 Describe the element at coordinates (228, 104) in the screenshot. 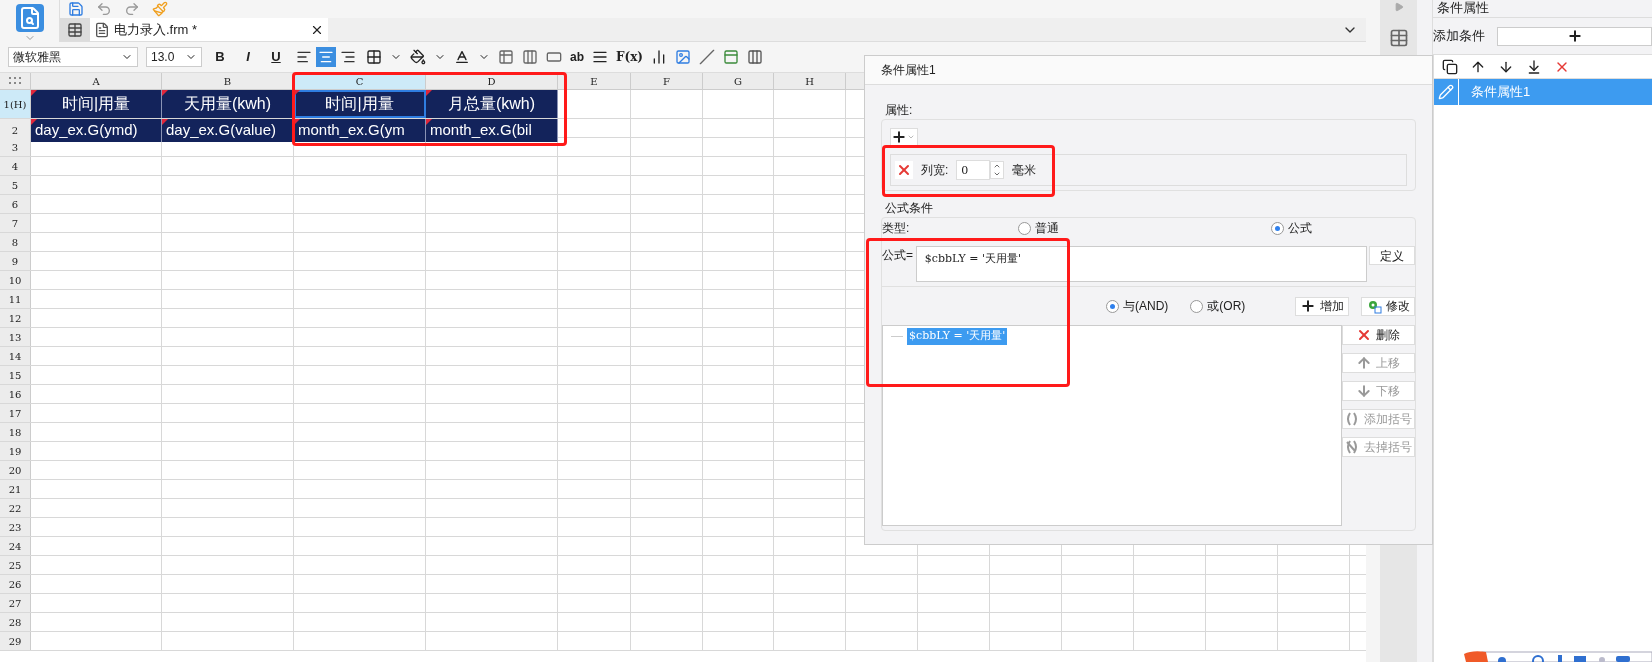

I see `table-cell: 天用量(kwh)` at that location.